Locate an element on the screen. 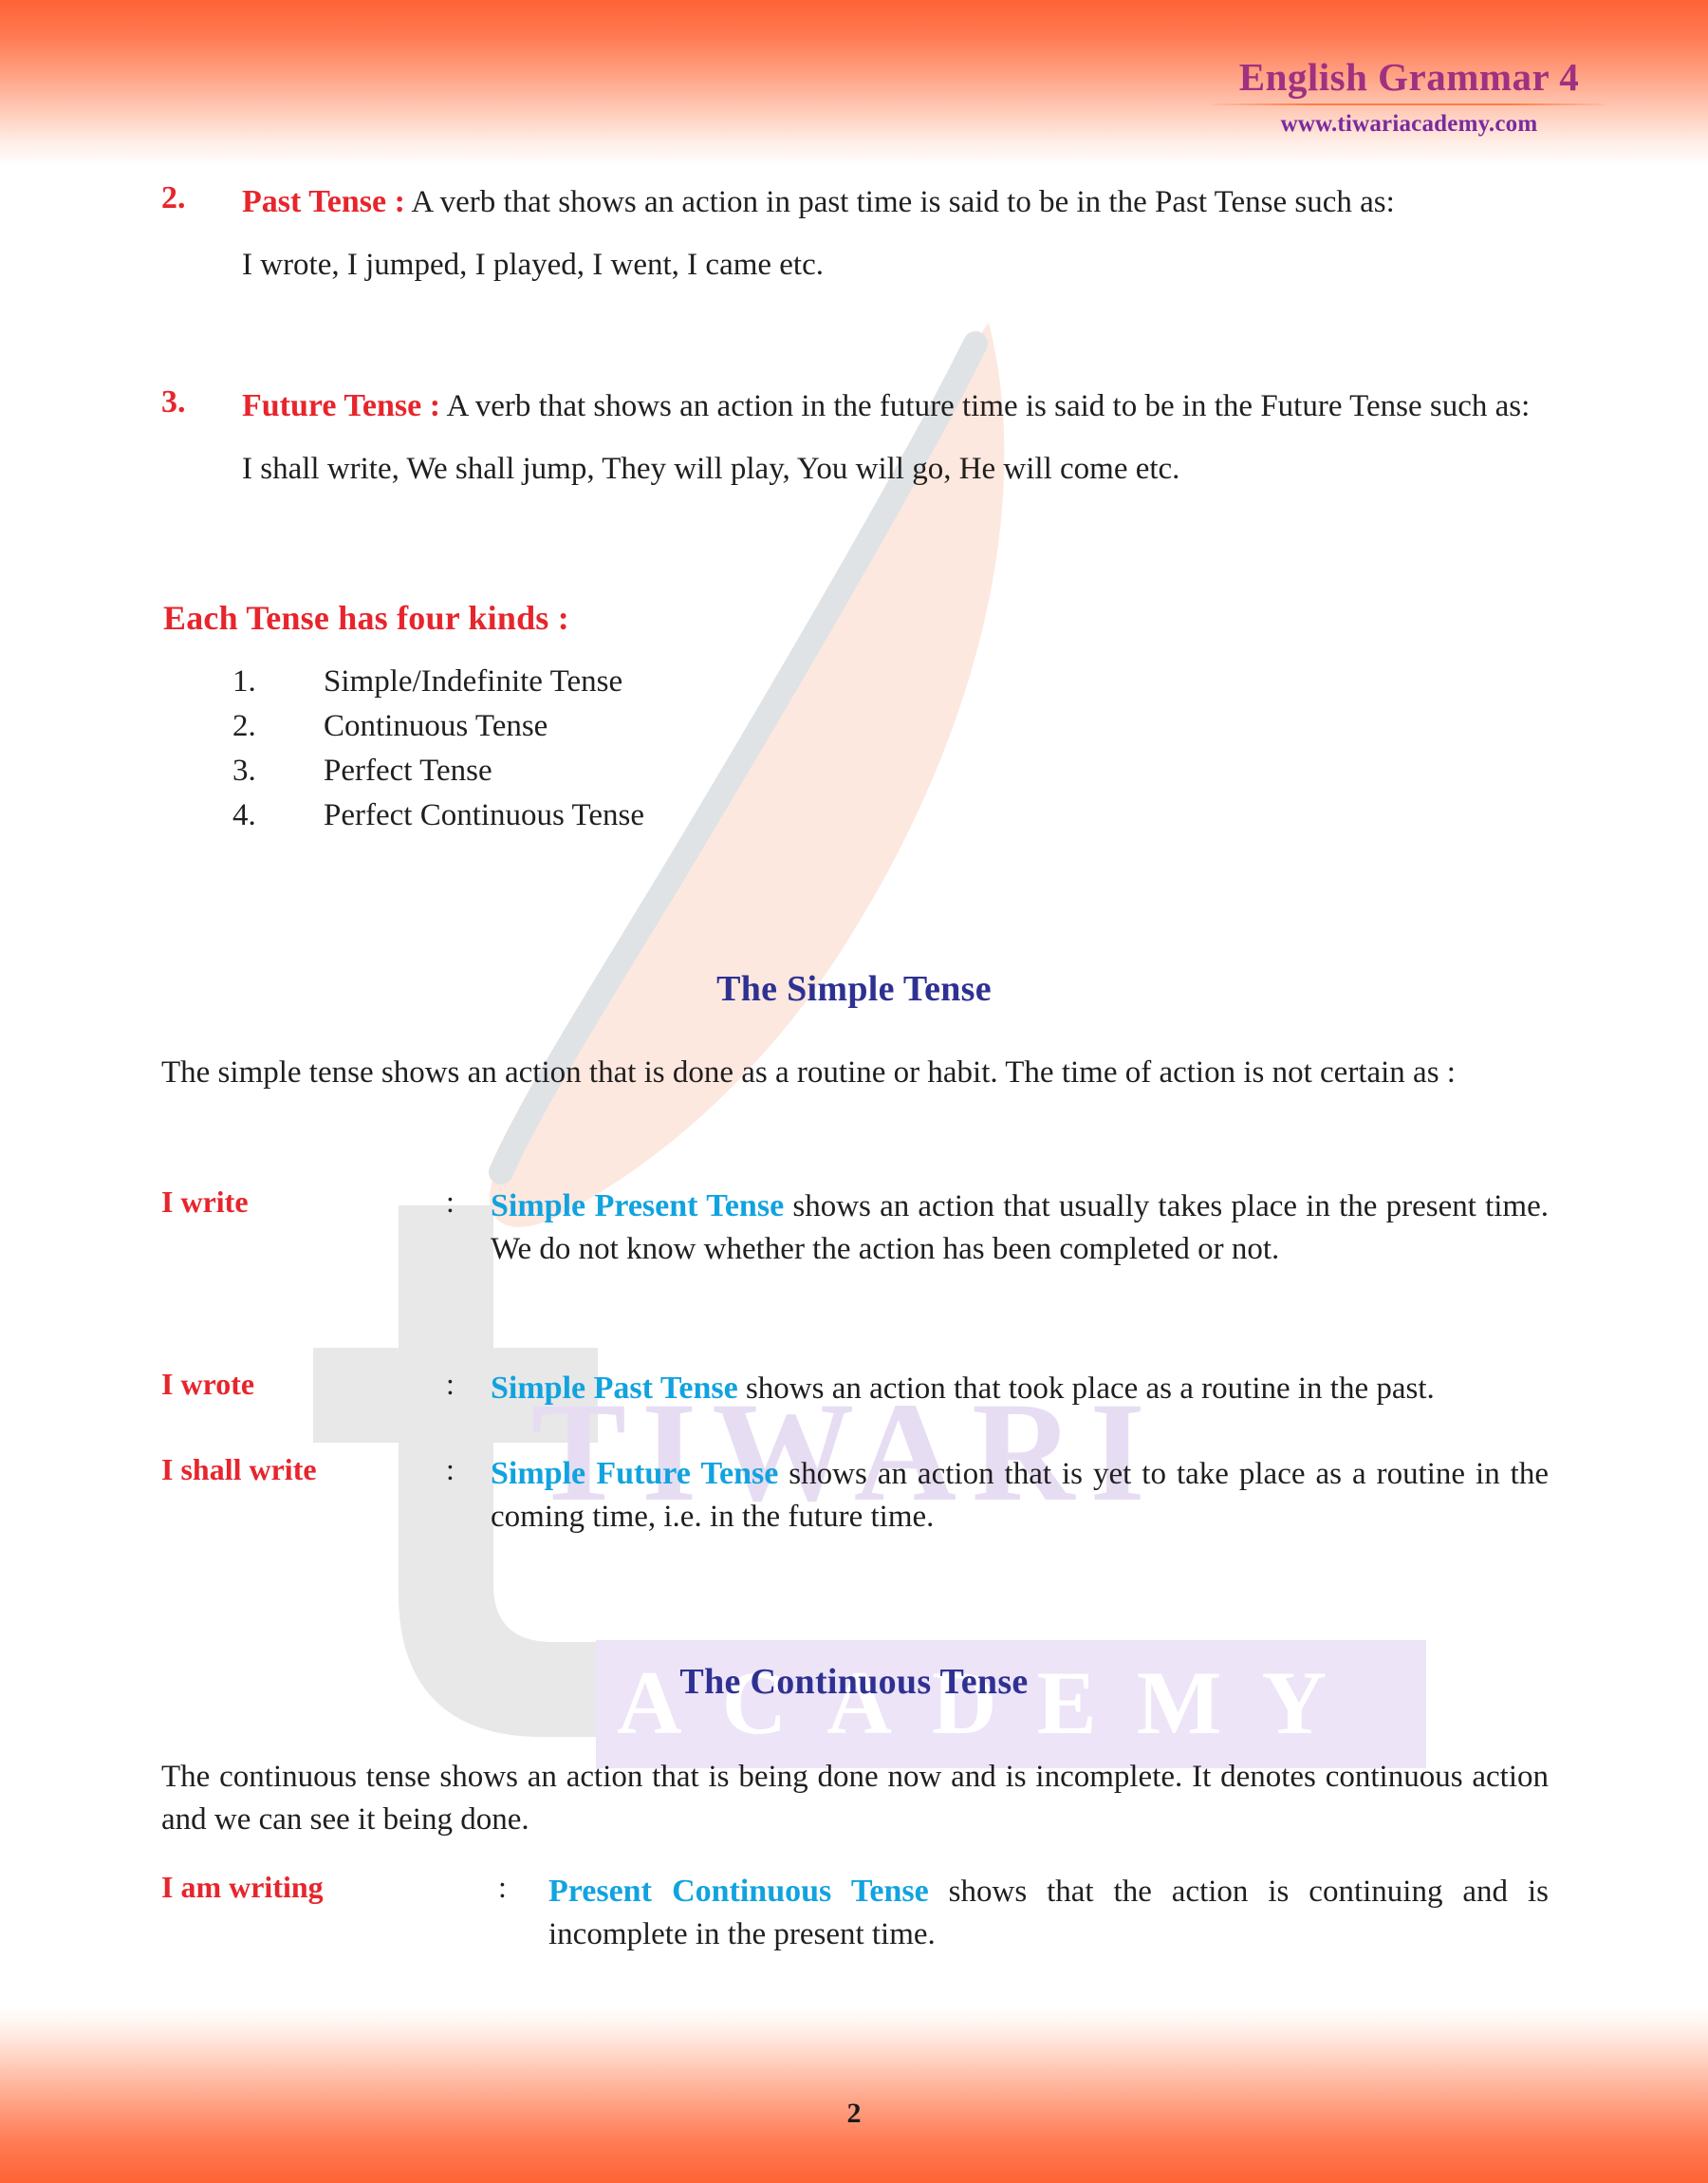 The height and width of the screenshot is (2183, 1708). page-number: 2 is located at coordinates (854, 2113).